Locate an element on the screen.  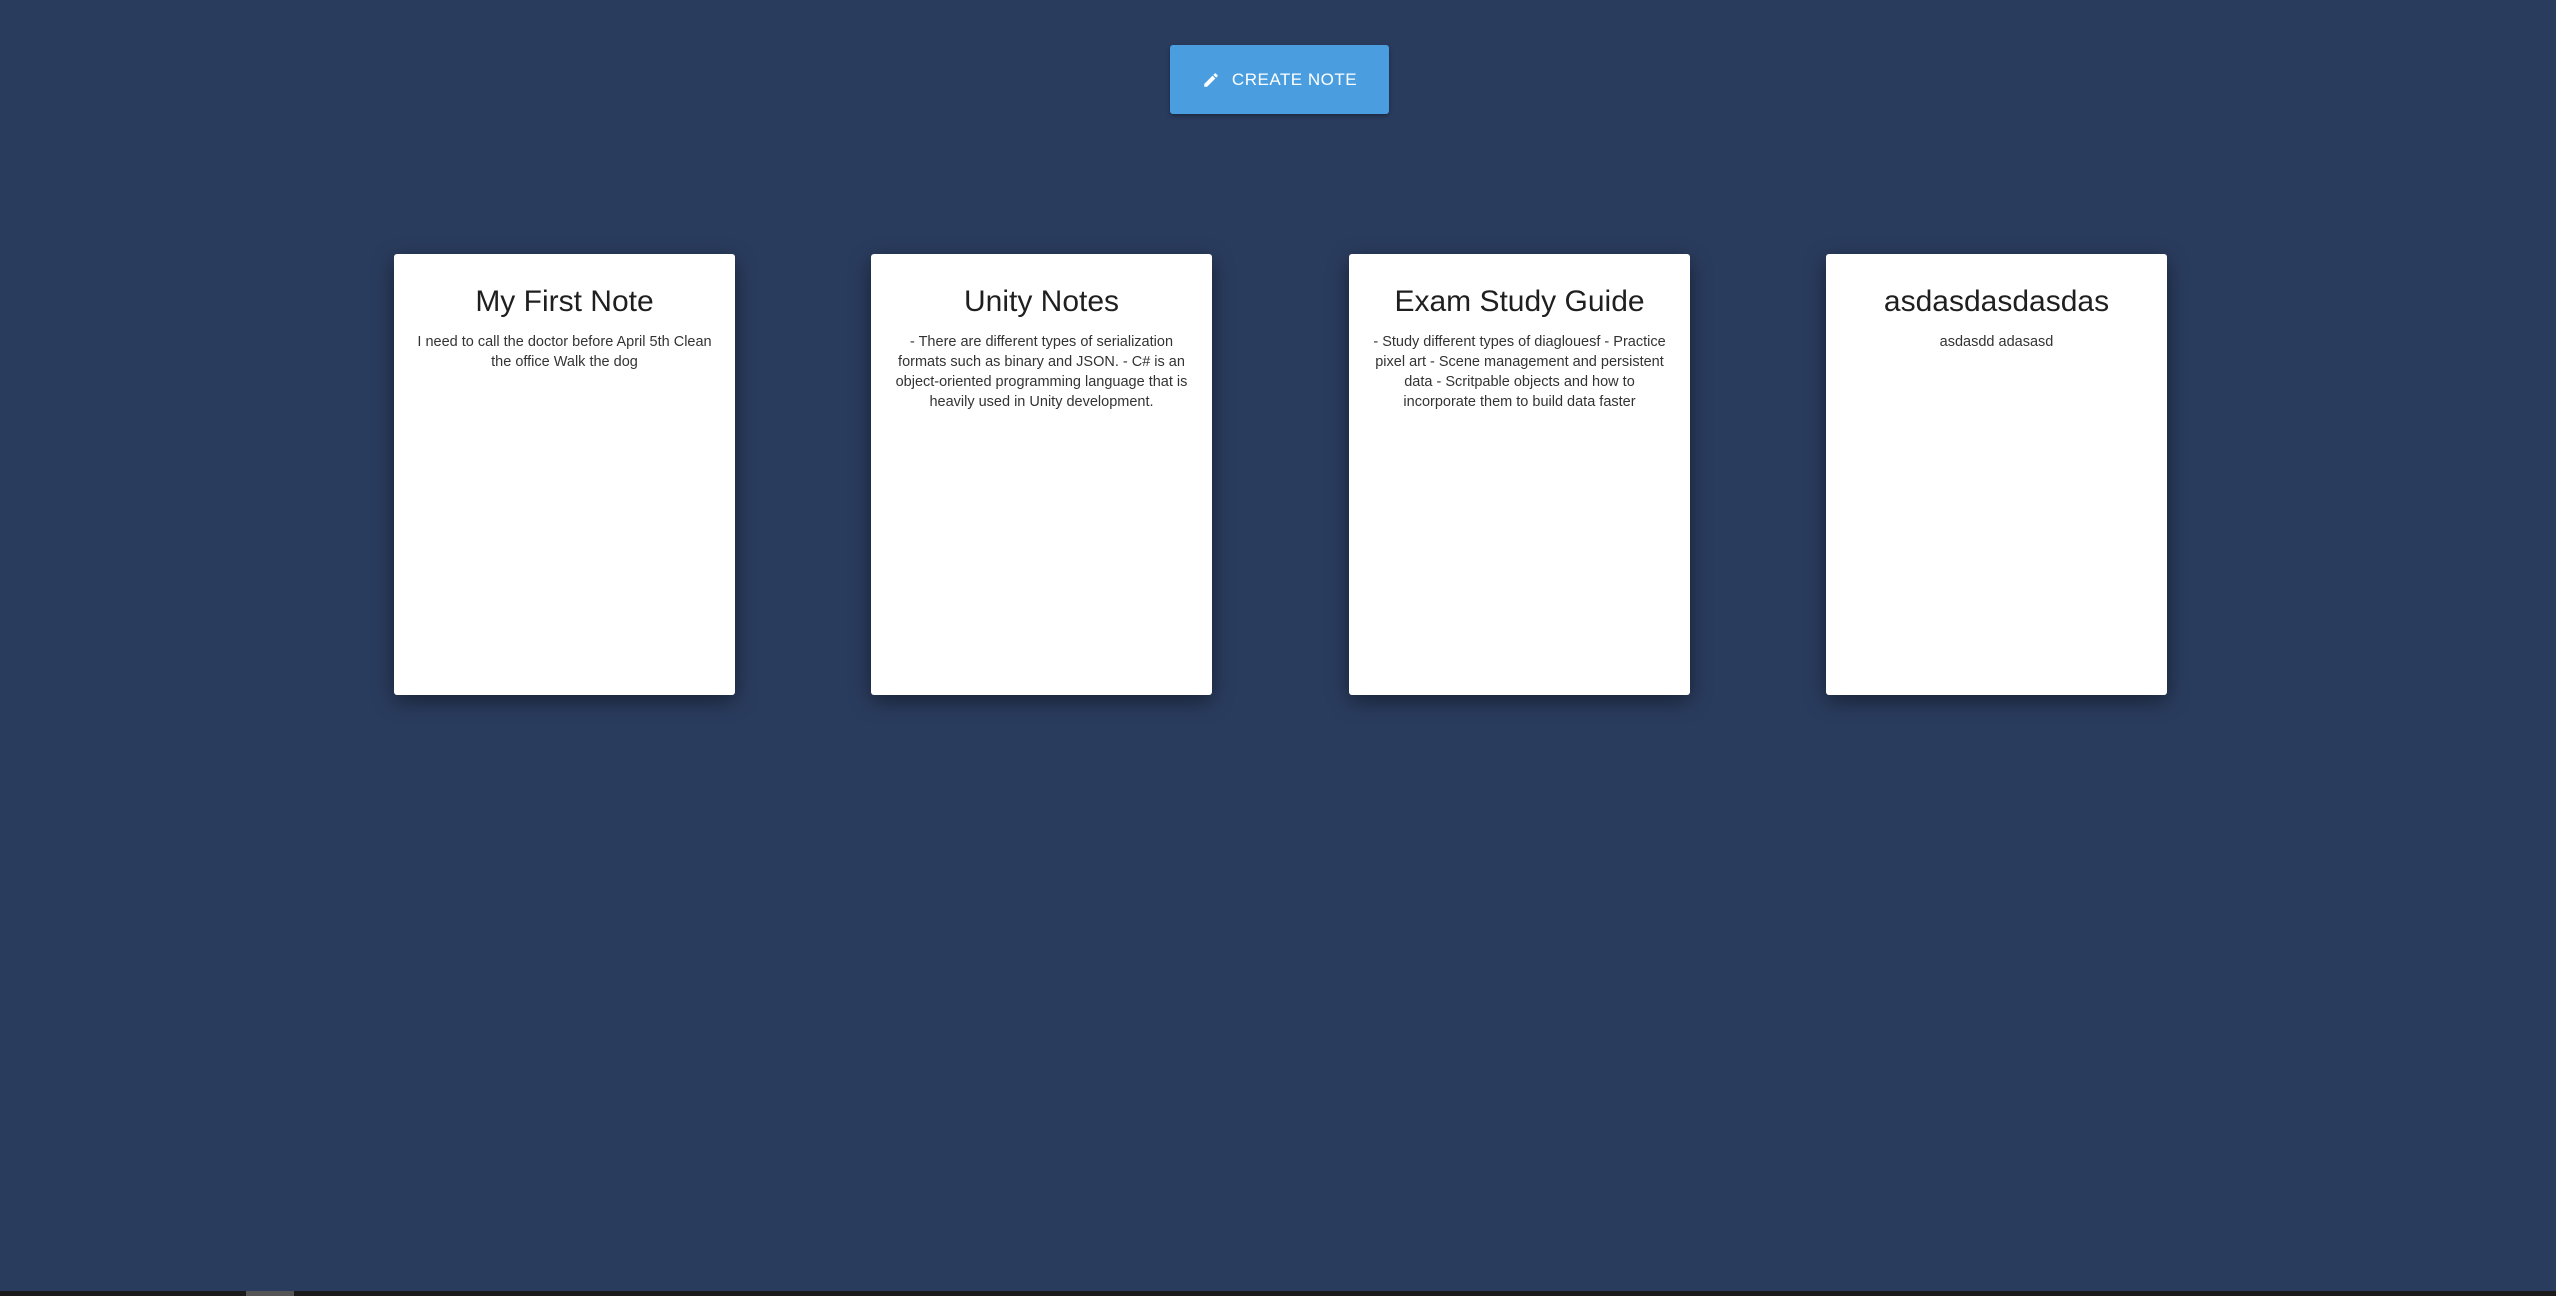
note-title: Unity Notes is located at coordinates (1041, 301).